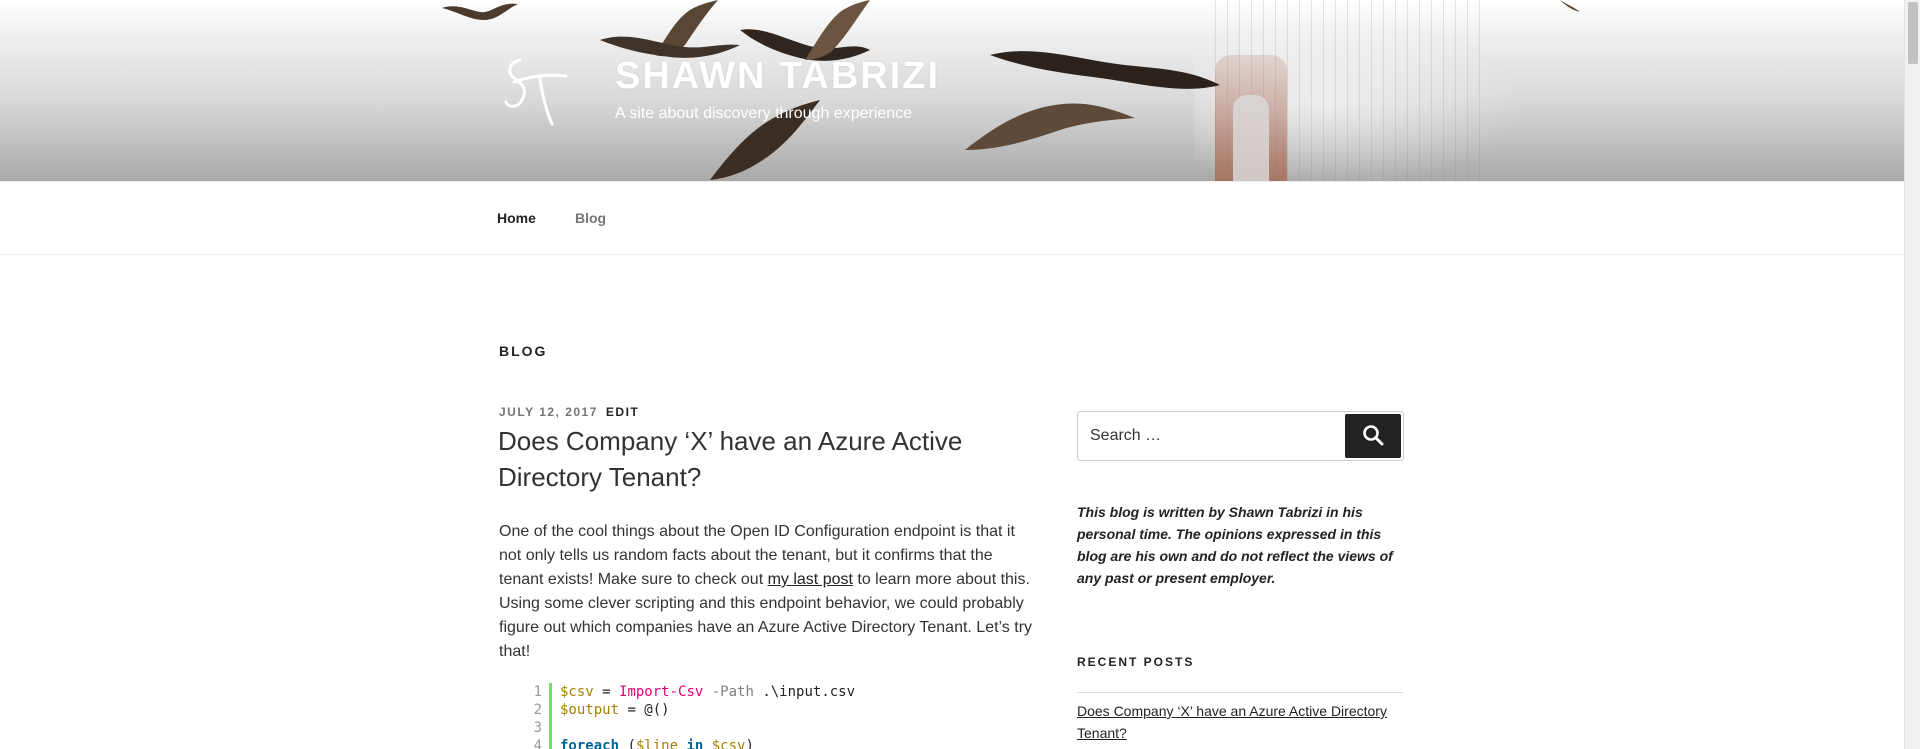  What do you see at coordinates (708, 692) in the screenshot?
I see `code-line: $csv = Import-Csv -Path .\input.csv` at bounding box center [708, 692].